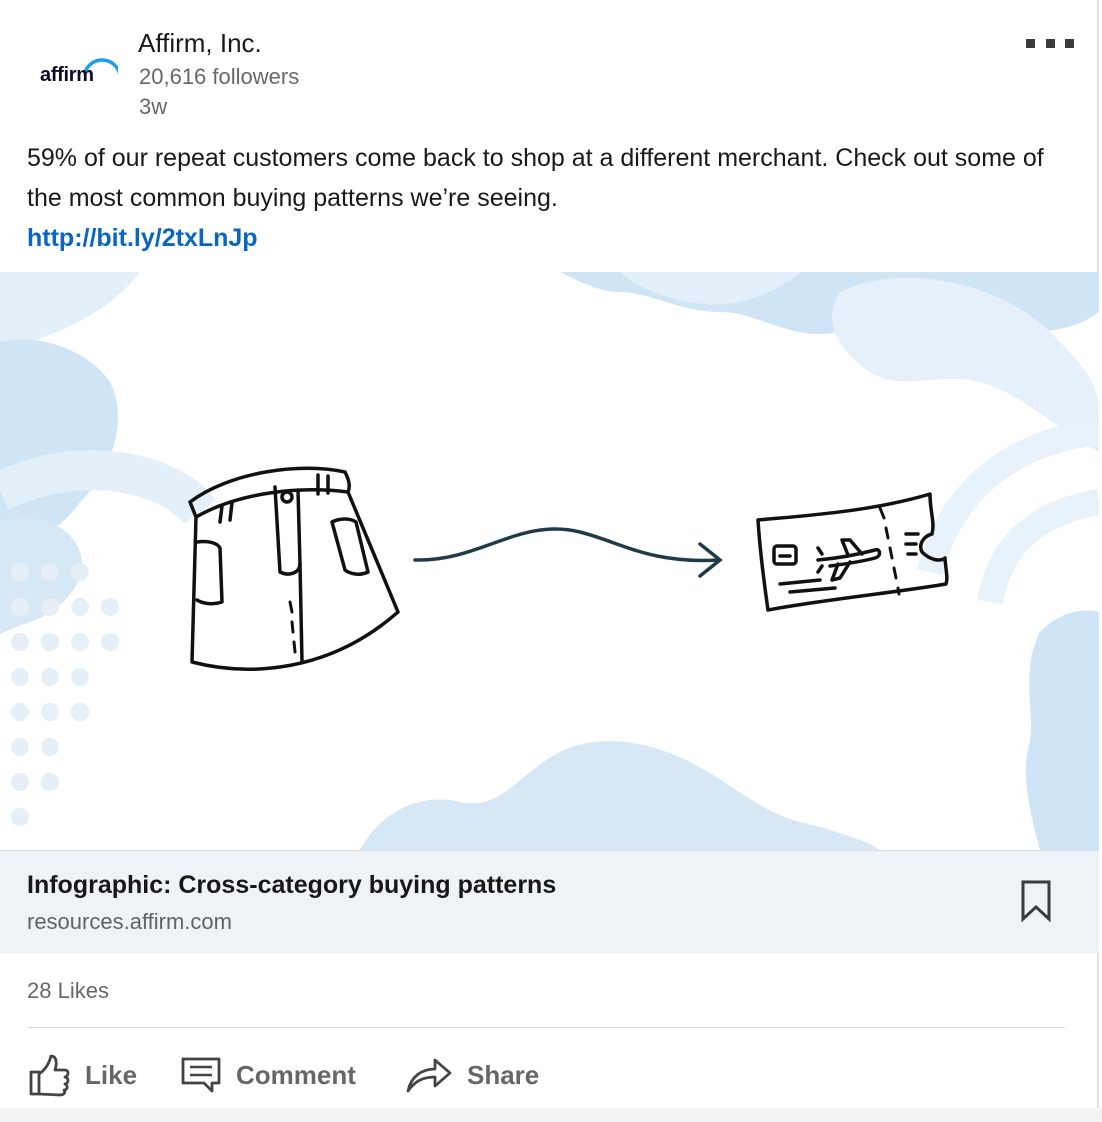 This screenshot has width=1102, height=1122. I want to click on comment-label: Comment, so click(296, 1074).